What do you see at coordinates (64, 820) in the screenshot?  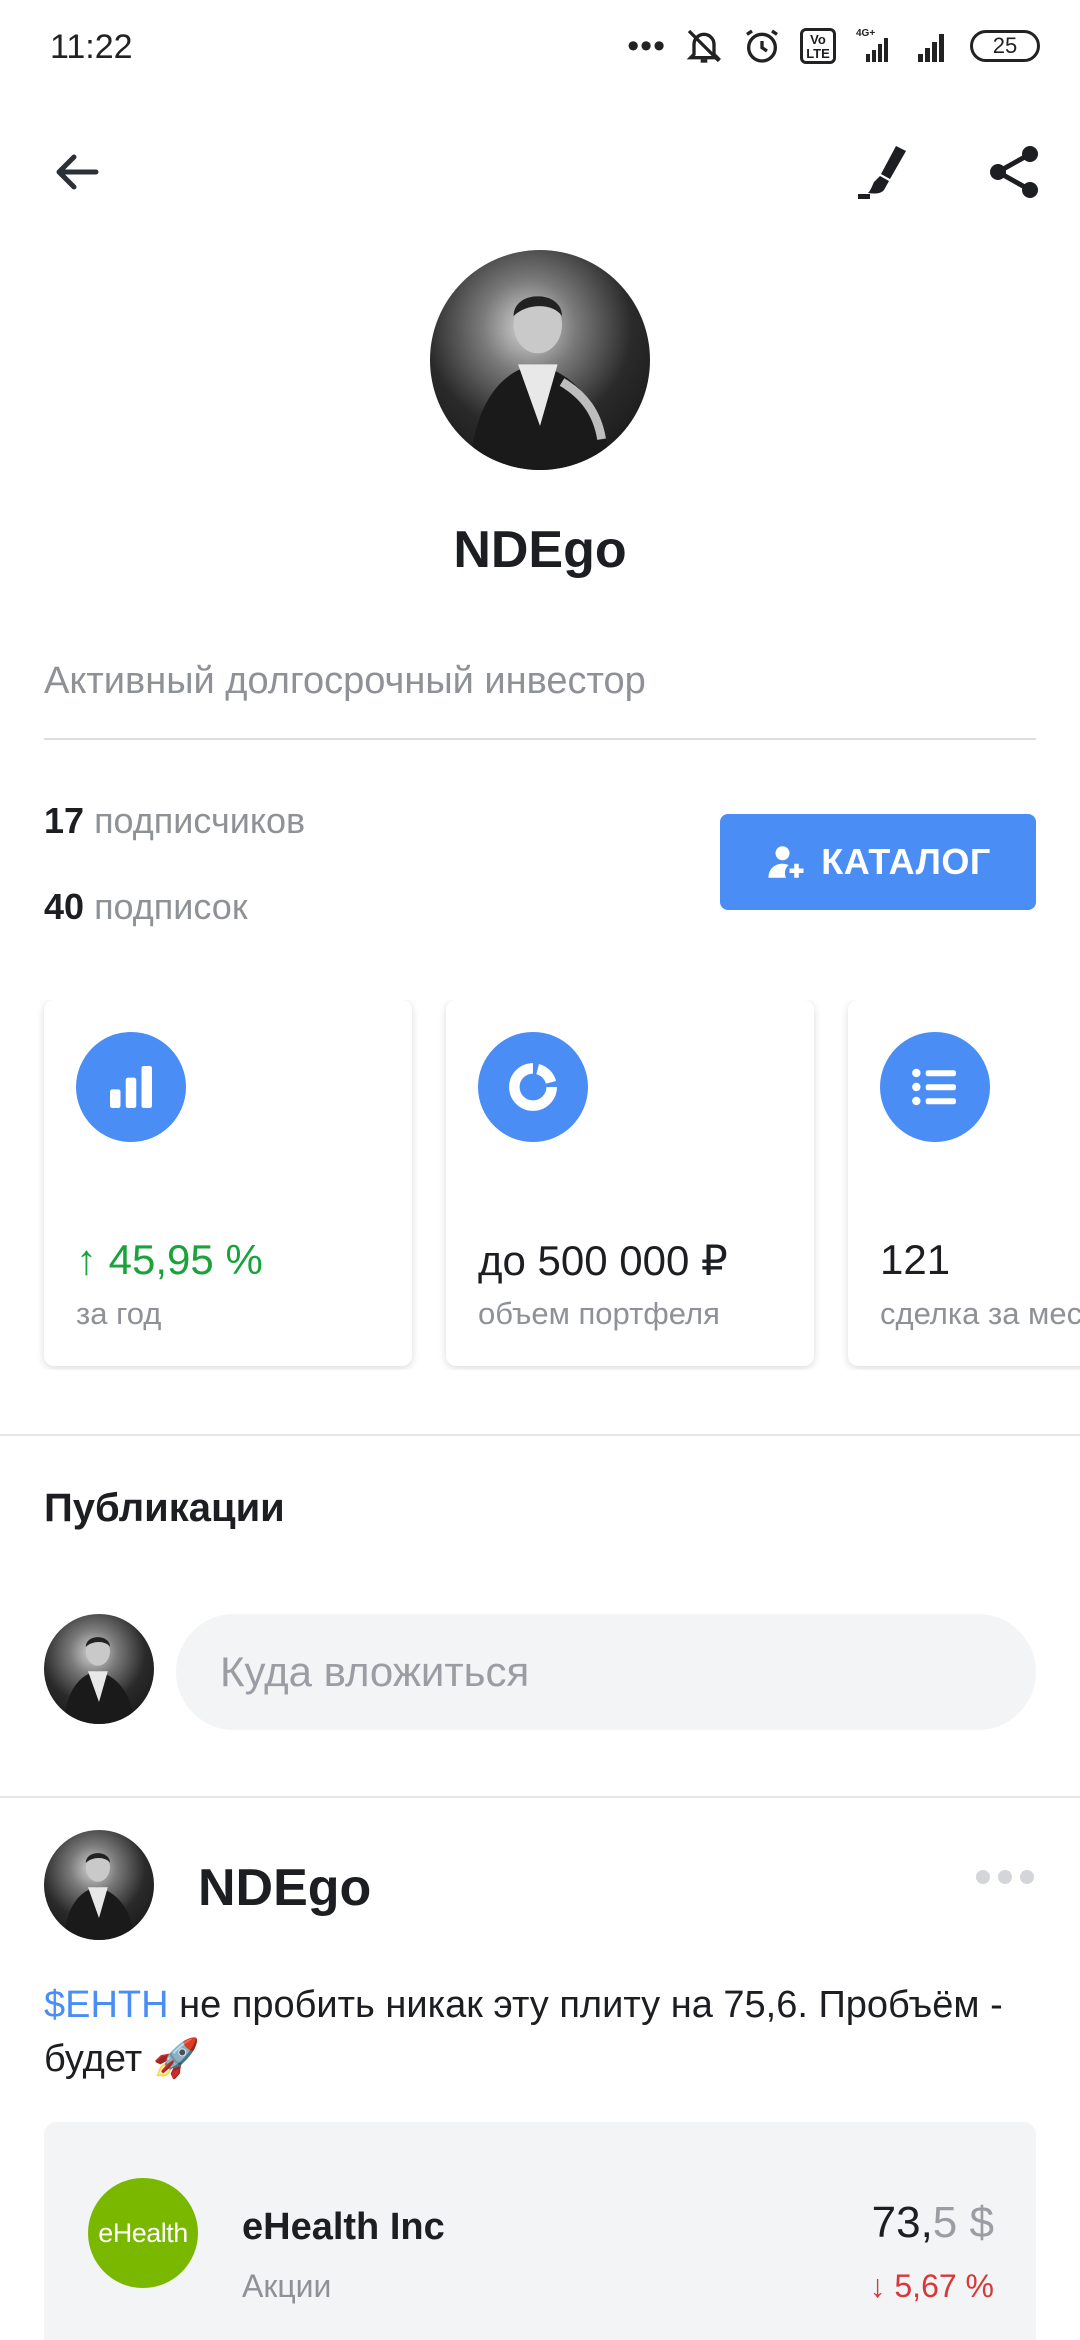 I see `followers-count: 17` at bounding box center [64, 820].